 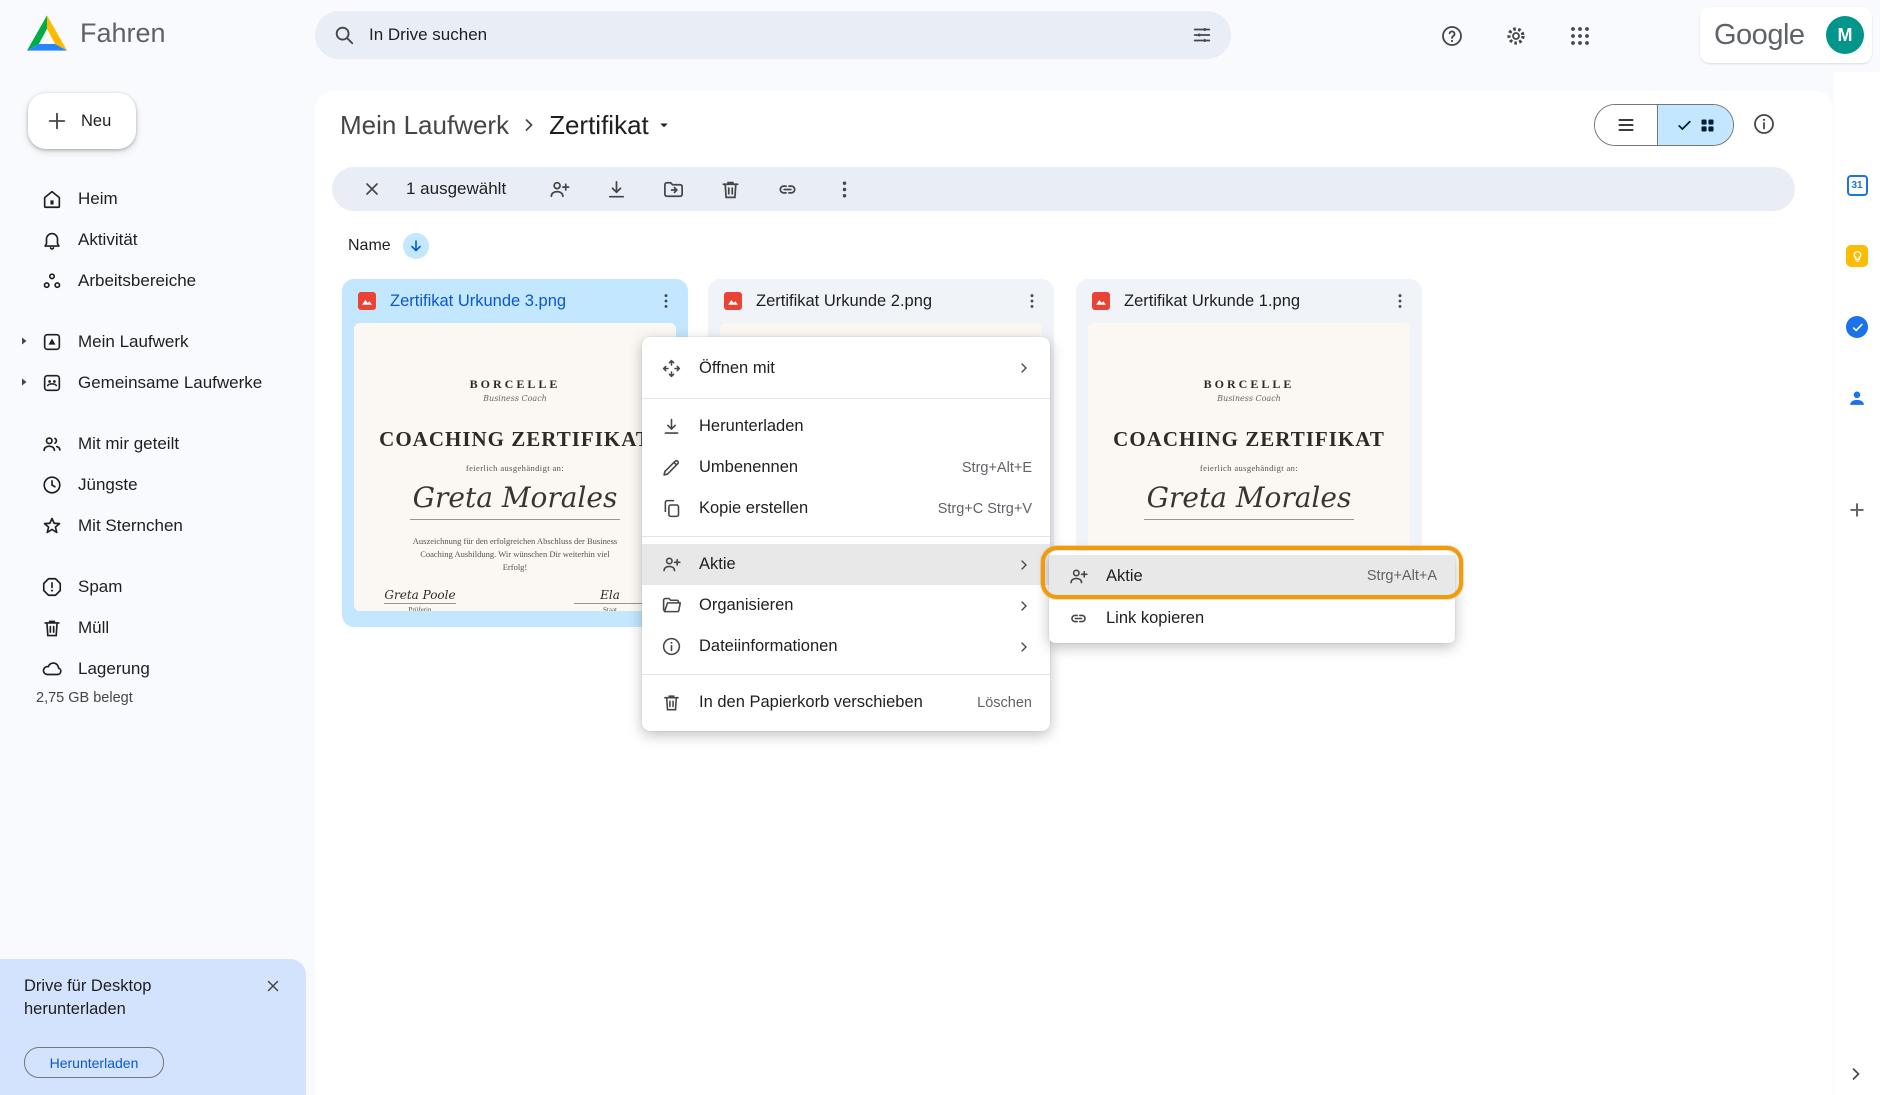 I want to click on sidebar-item-activity: Aktivität, so click(x=154, y=239).